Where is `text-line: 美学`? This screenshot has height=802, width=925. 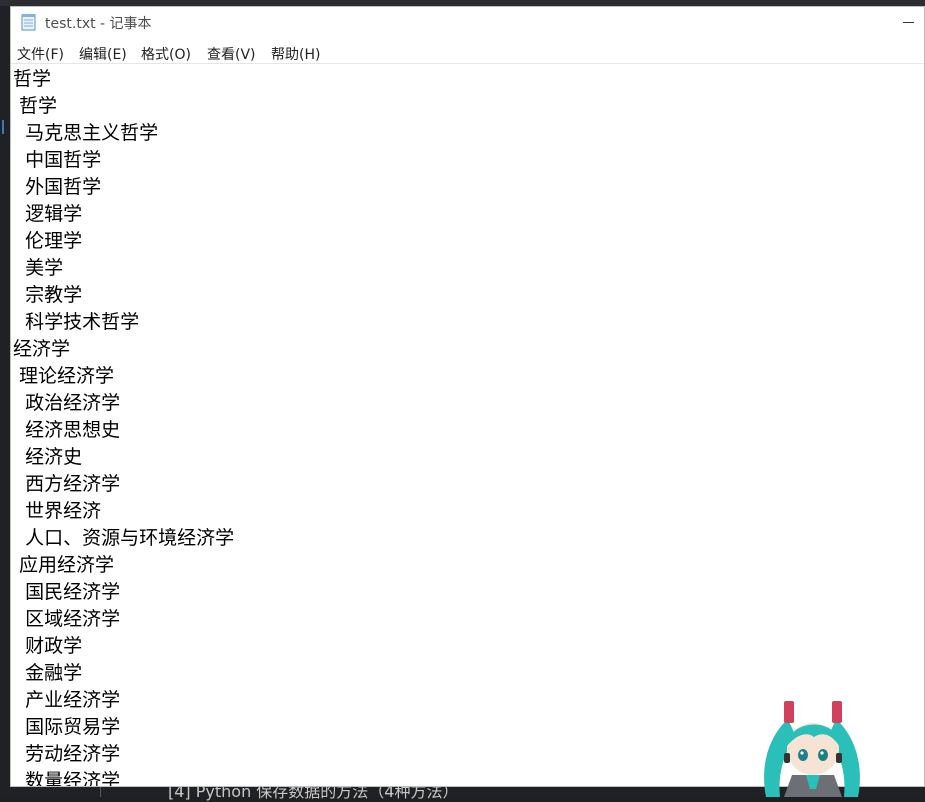
text-line: 美学 is located at coordinates (38, 268).